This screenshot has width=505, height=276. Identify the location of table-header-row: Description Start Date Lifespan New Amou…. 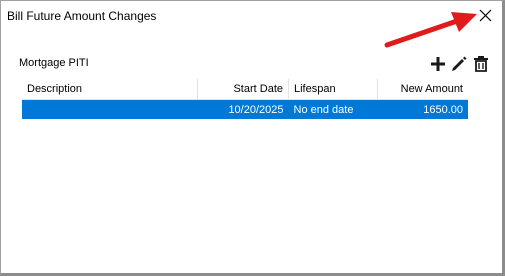
(245, 89).